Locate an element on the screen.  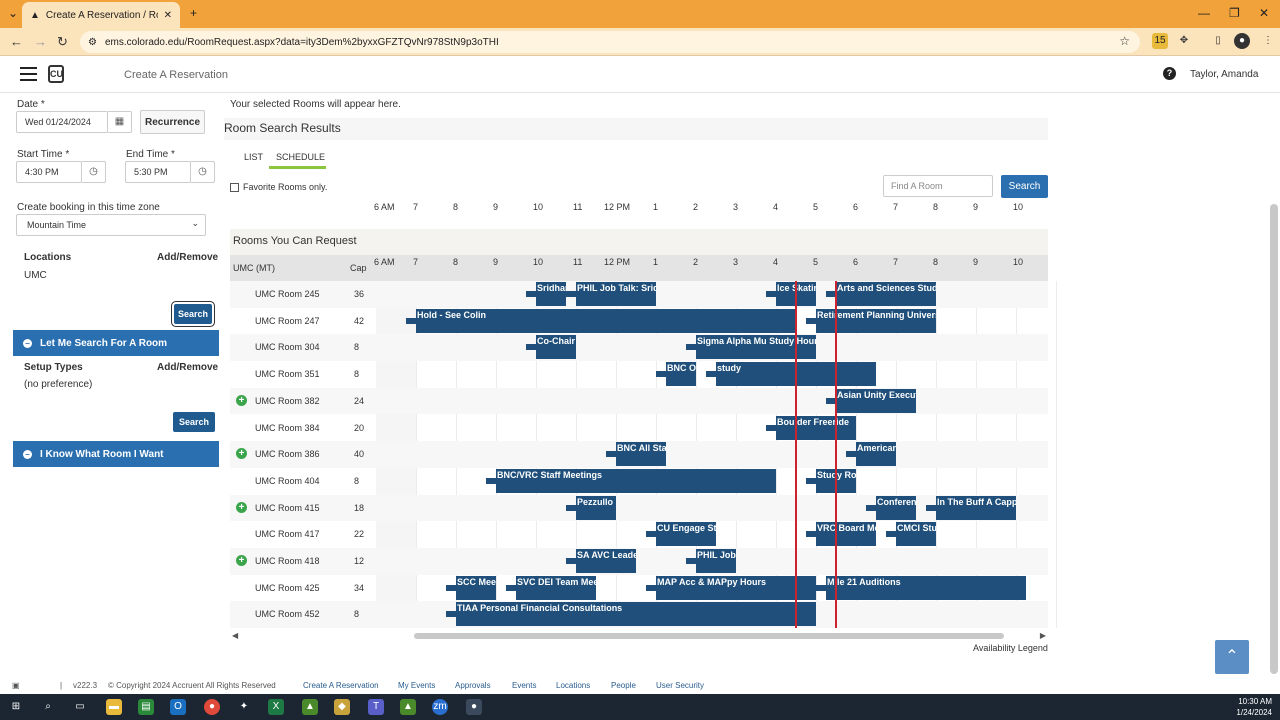
room-name: UMC Room 415 is located at coordinates (287, 508).